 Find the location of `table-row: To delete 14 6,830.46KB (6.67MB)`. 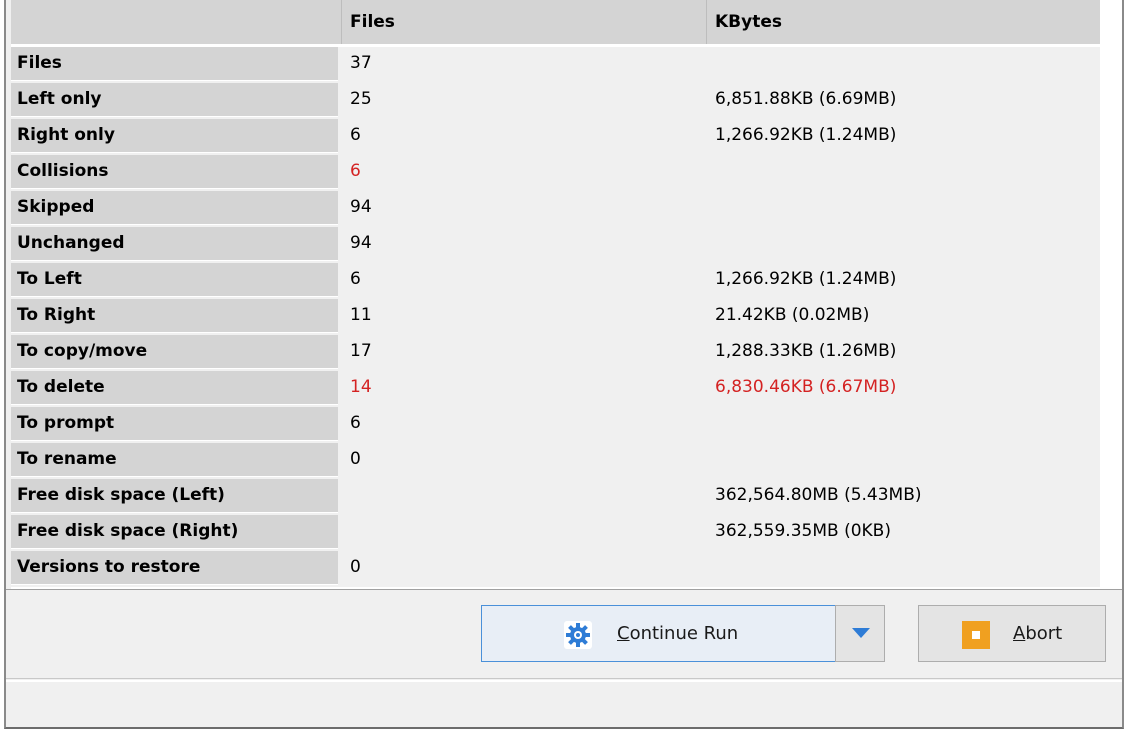

table-row: To delete 14 6,830.46KB (6.67MB) is located at coordinates (555, 388).